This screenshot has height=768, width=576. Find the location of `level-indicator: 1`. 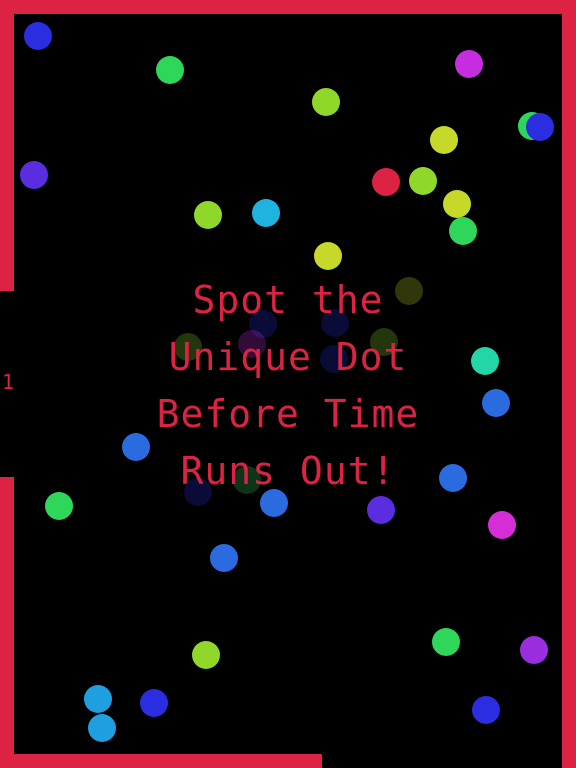

level-indicator: 1 is located at coordinates (8, 382).